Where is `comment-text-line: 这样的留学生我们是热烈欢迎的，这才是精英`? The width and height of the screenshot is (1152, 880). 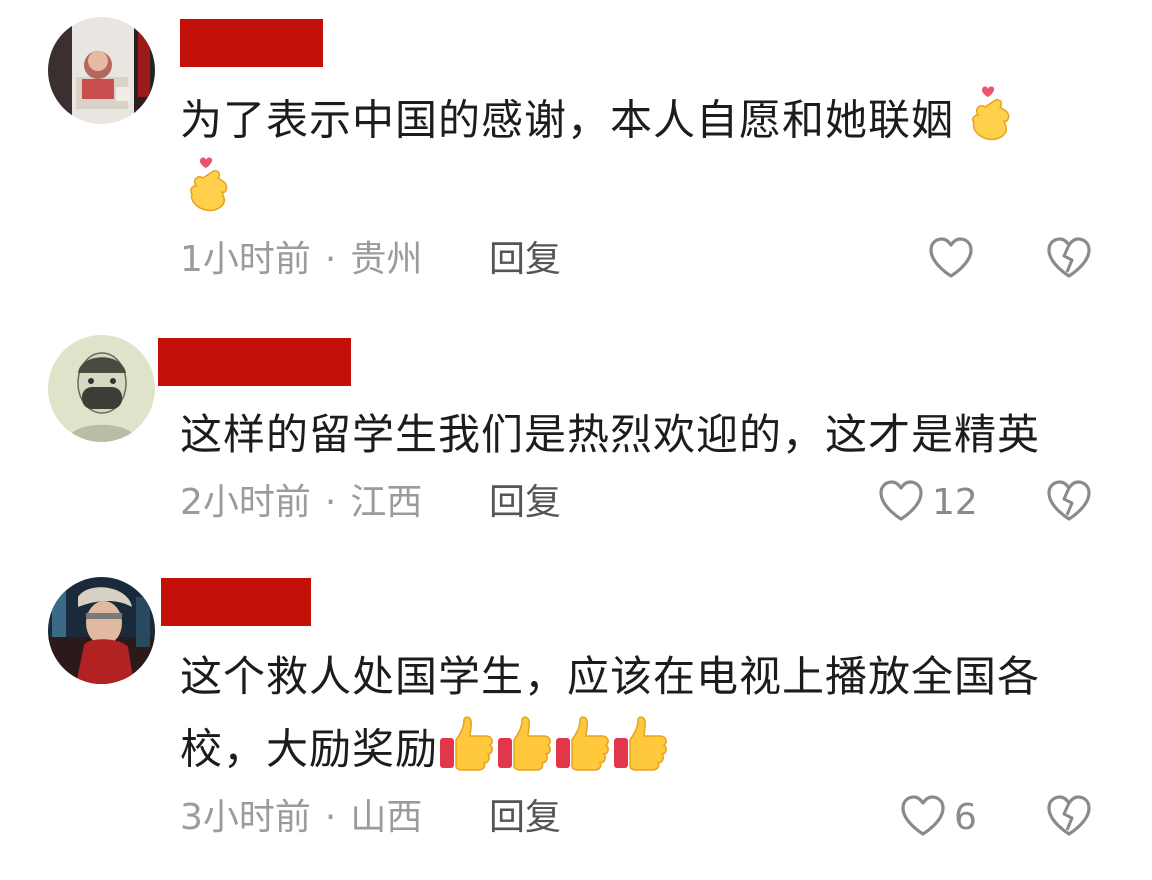 comment-text-line: 这样的留学生我们是热烈欢迎的，这才是精英 is located at coordinates (610, 434).